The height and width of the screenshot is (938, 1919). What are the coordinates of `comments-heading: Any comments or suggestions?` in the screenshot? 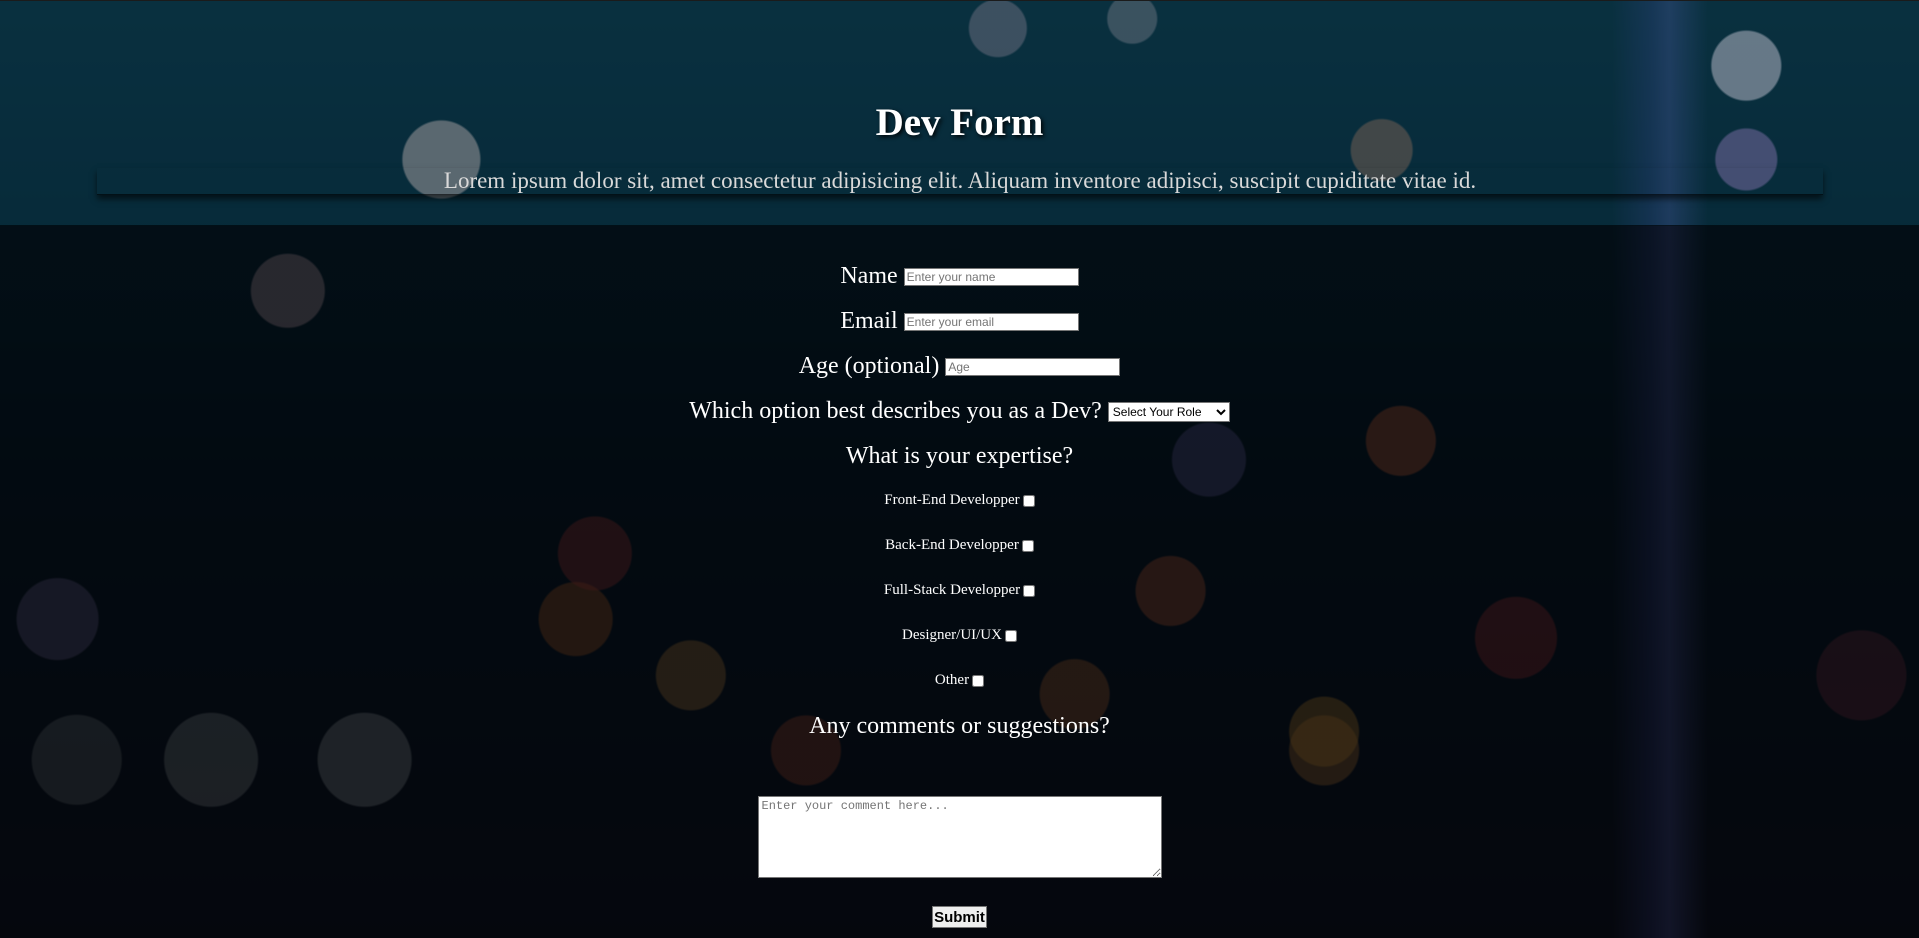 It's located at (959, 726).